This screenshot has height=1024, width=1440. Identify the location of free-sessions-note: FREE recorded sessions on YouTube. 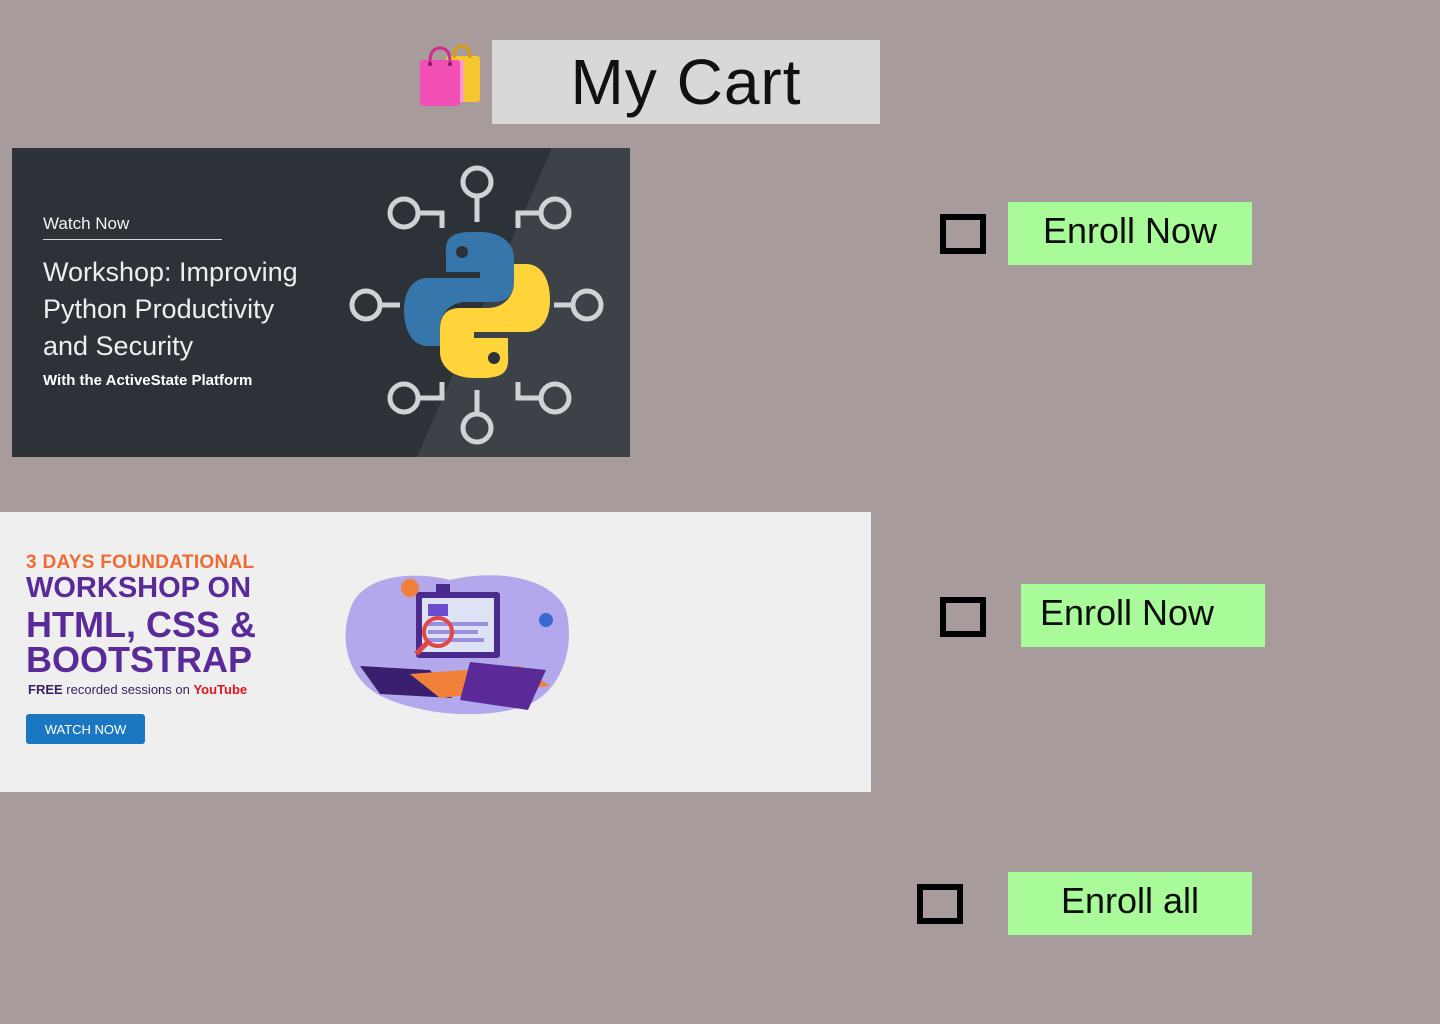
(137, 689).